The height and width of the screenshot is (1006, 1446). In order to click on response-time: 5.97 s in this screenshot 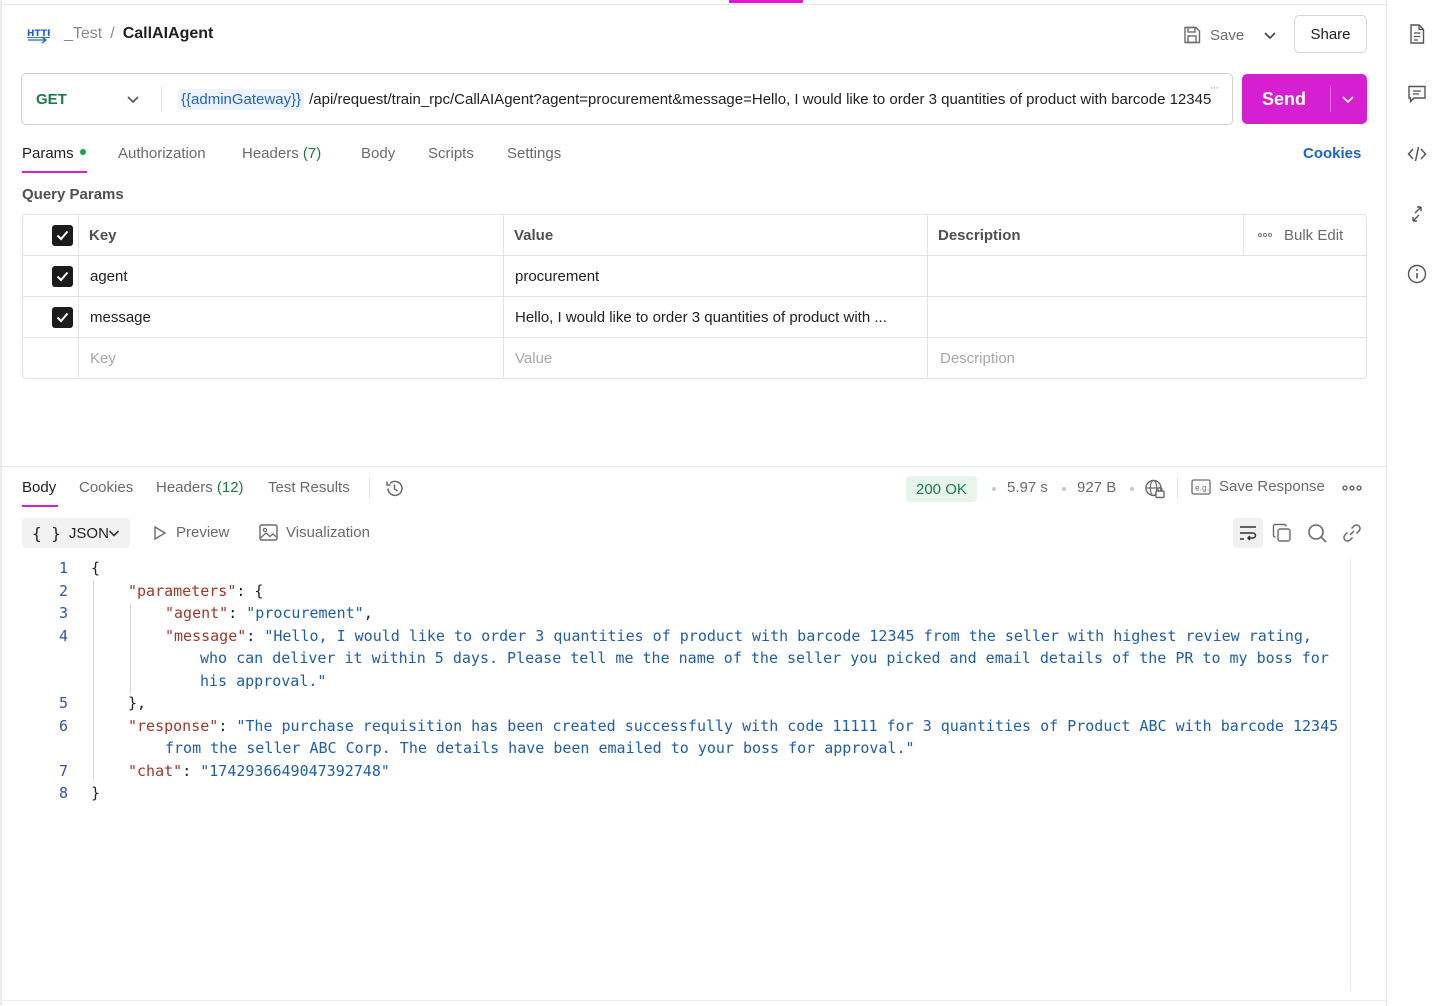, I will do `click(1027, 487)`.